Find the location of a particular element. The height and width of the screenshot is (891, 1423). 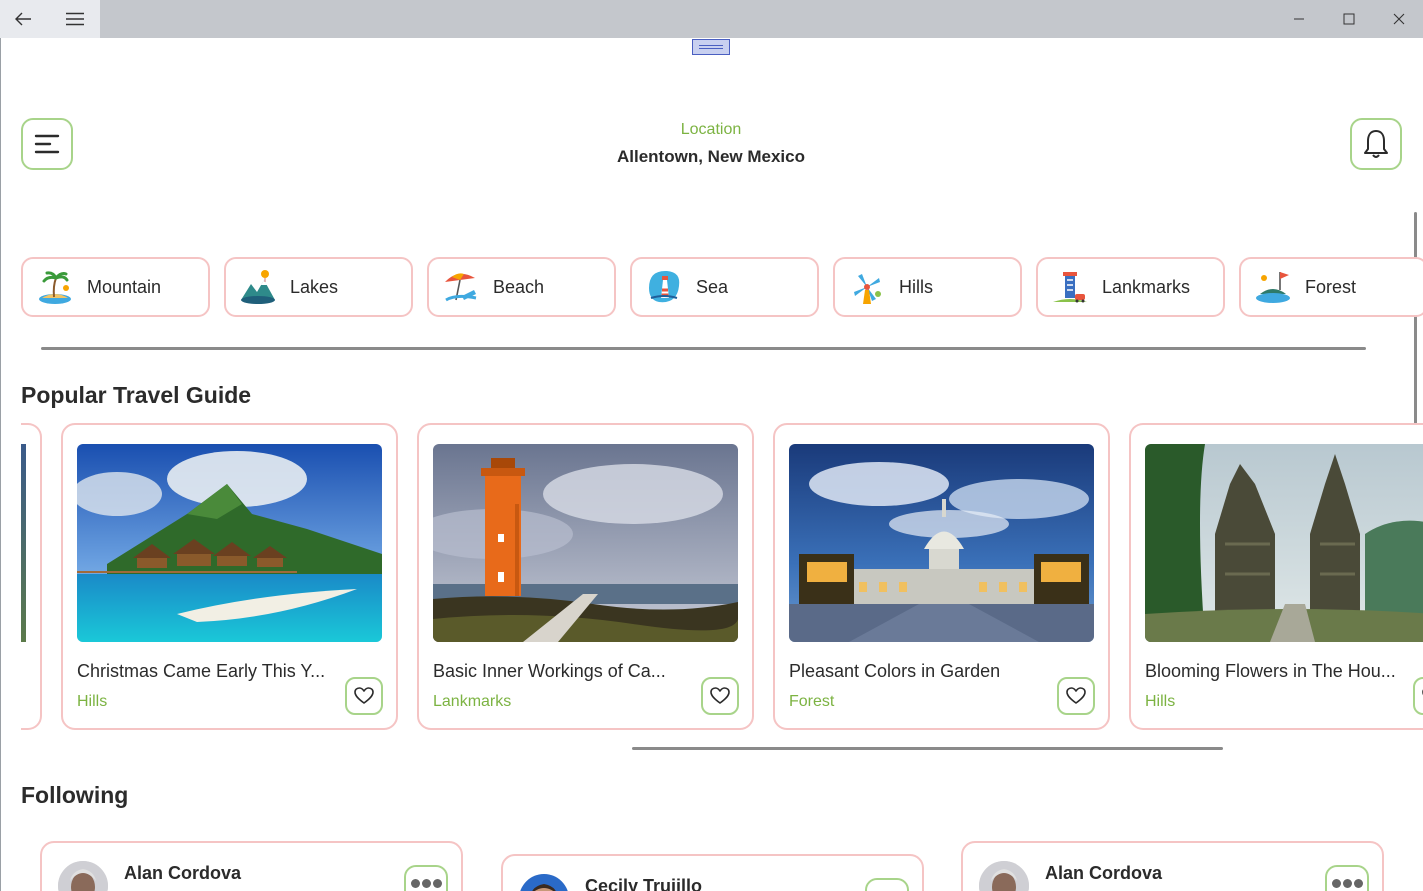

category-label: Beach is located at coordinates (519, 286).